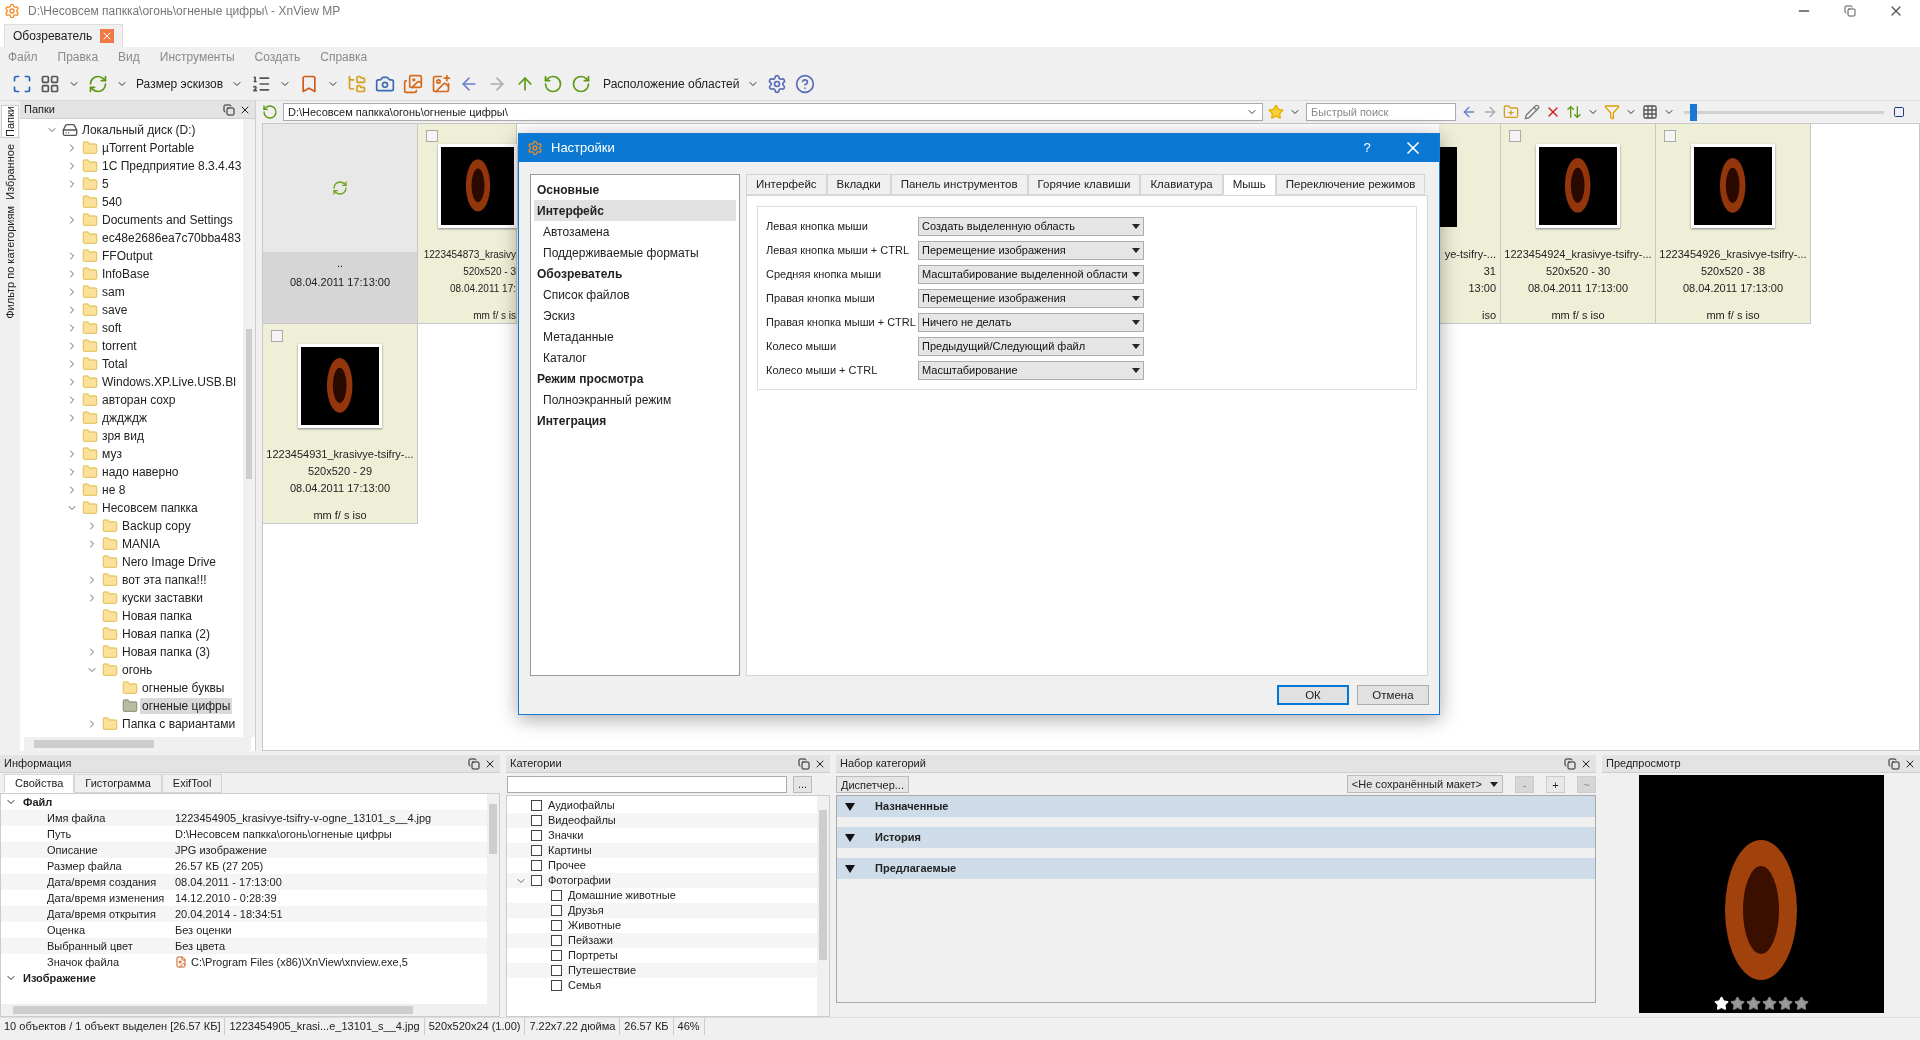  What do you see at coordinates (1031, 226) in the screenshot?
I see `dropdown: Создать выделенную область` at bounding box center [1031, 226].